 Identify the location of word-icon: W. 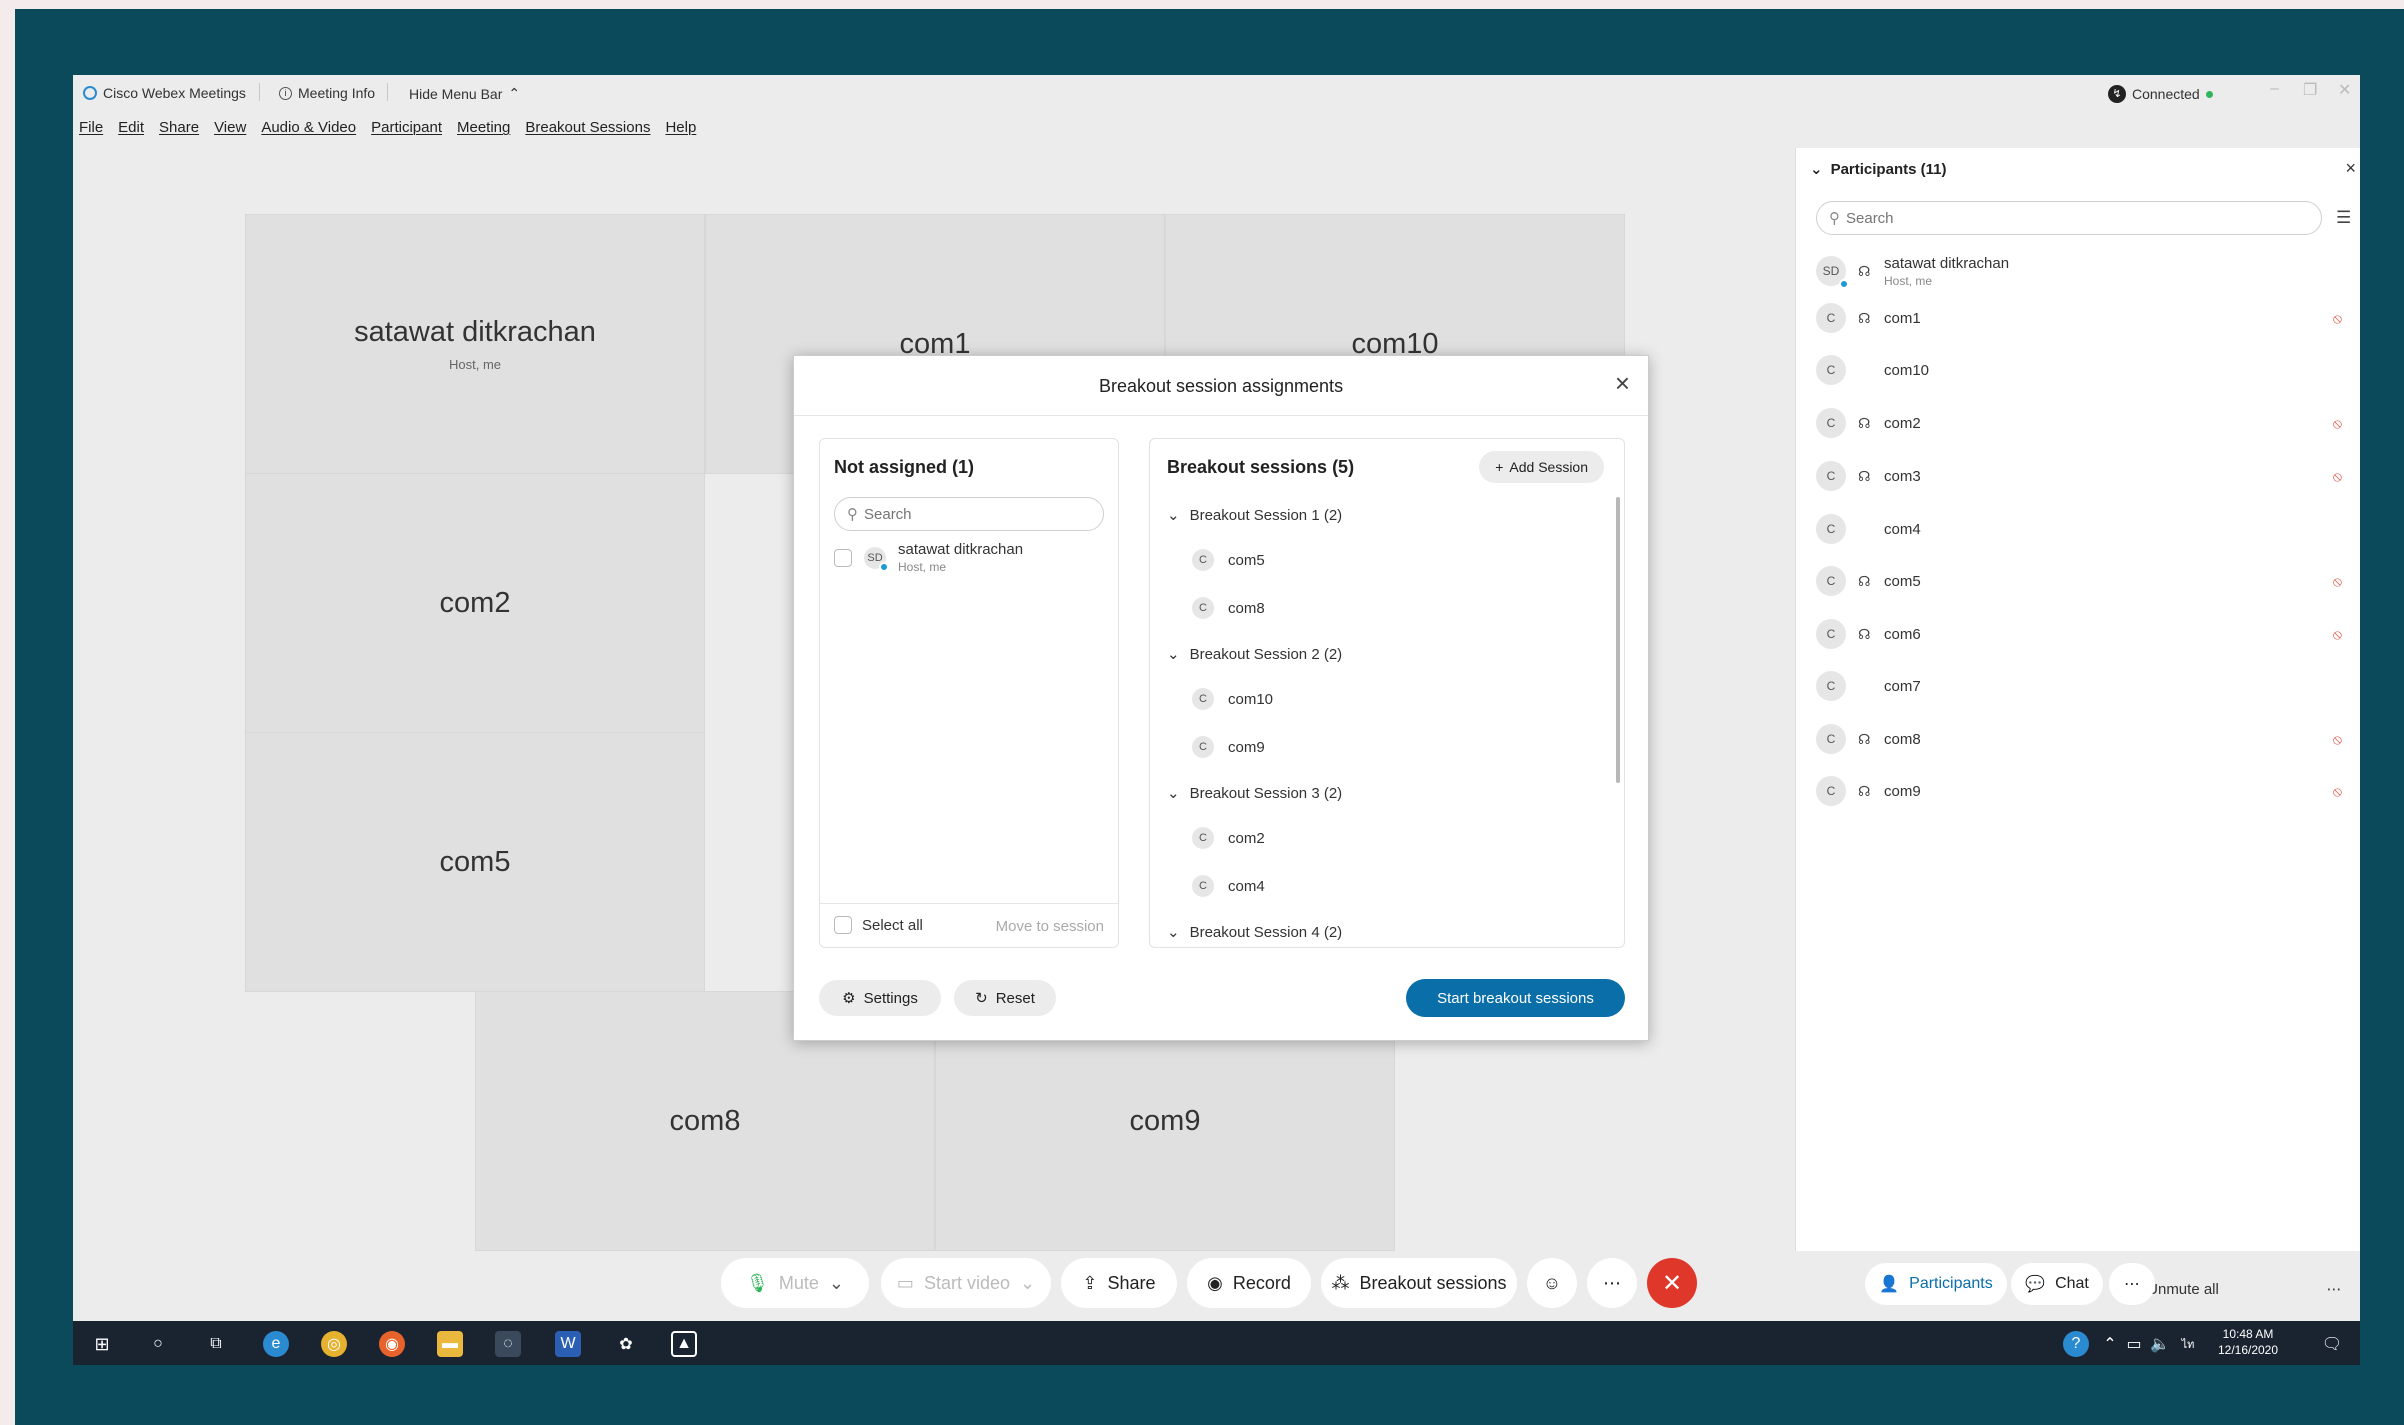
(568, 1344).